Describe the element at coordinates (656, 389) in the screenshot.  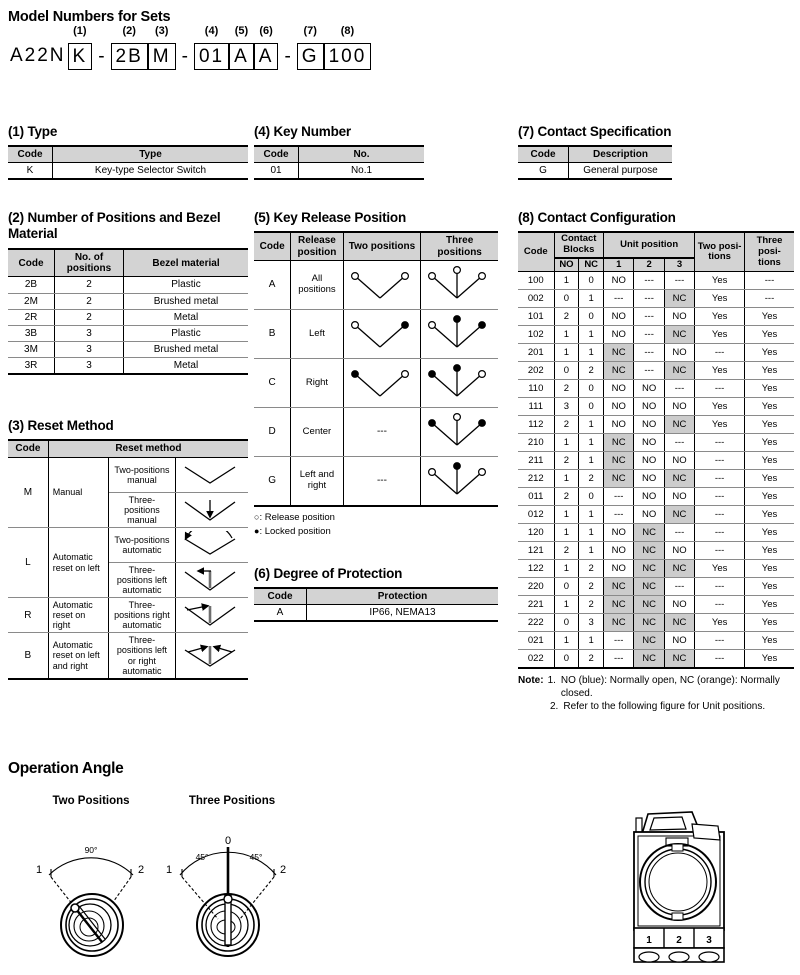
I see `table-row: 110 2 0 NO NO --- --- Yes` at that location.